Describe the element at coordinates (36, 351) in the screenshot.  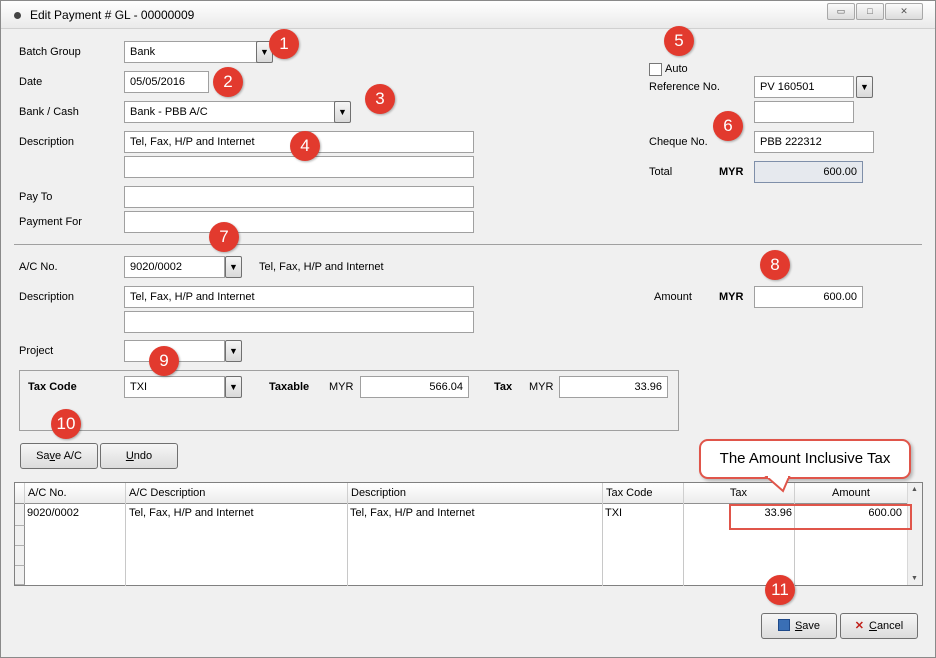
I see `project-label: Project` at that location.